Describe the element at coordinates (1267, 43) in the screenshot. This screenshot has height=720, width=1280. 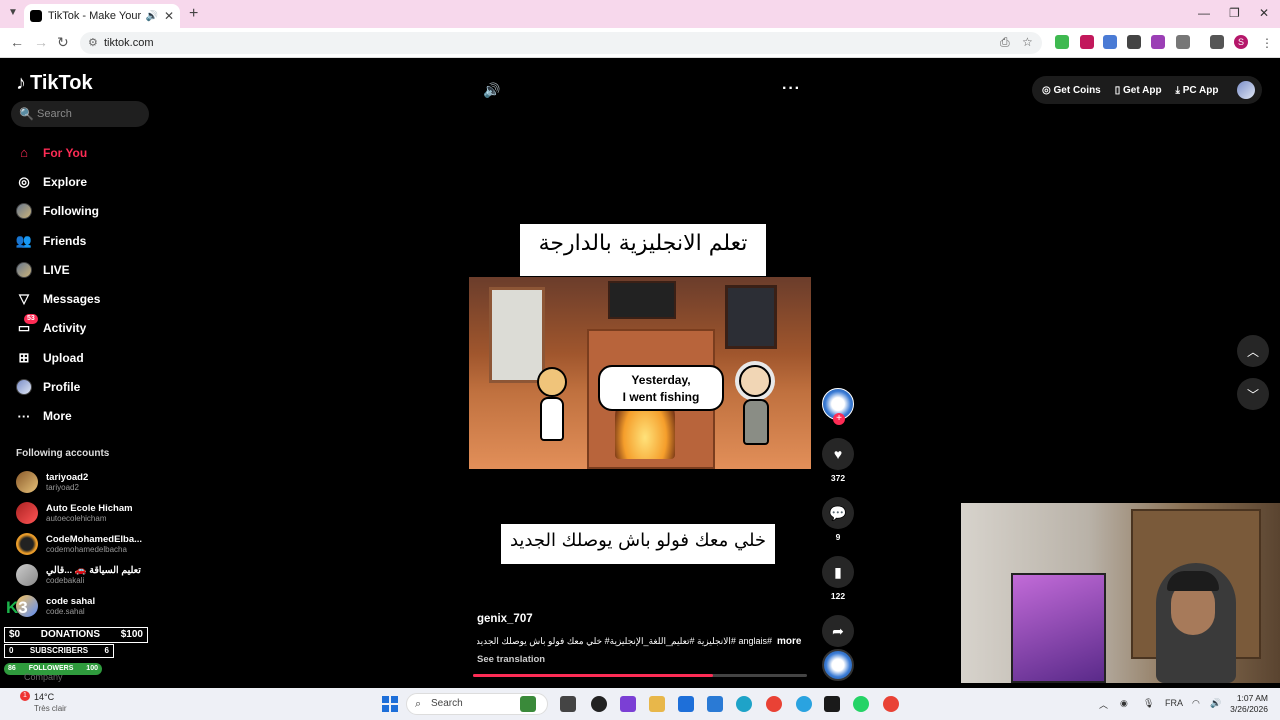
I see `browser-menu-icon: ⋮` at that location.